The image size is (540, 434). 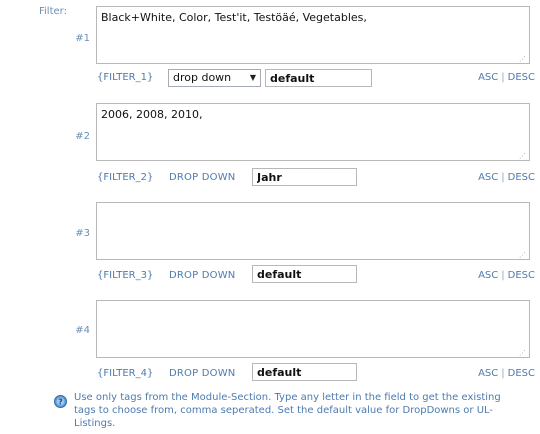 What do you see at coordinates (506, 177) in the screenshot?
I see `filter-2-sort: ASC | DESC` at bounding box center [506, 177].